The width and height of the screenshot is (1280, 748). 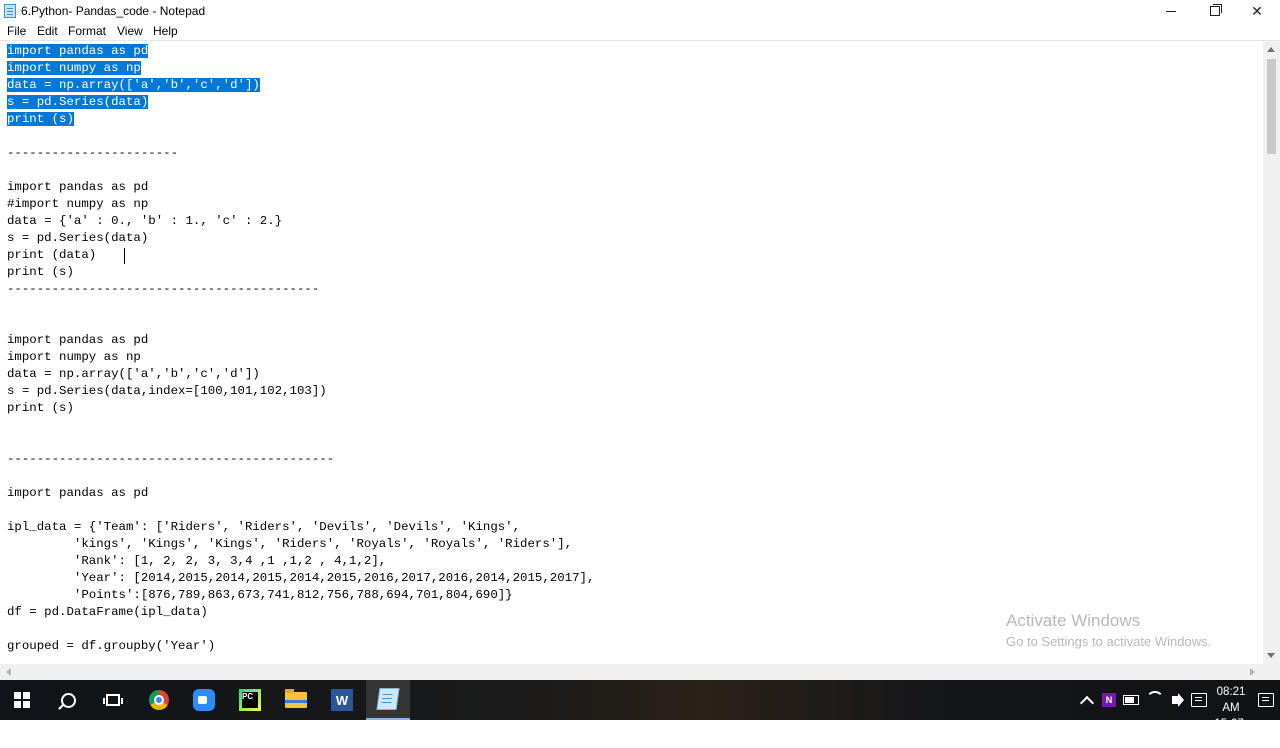 I want to click on scroll-left-icon, so click(x=8, y=672).